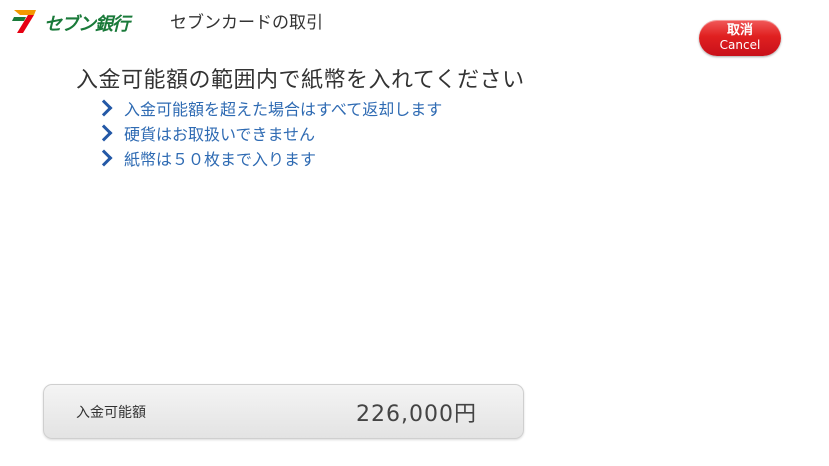 The image size is (829, 466). I want to click on deposit-limit-panel: 入金可能額 226,000円, so click(283, 411).